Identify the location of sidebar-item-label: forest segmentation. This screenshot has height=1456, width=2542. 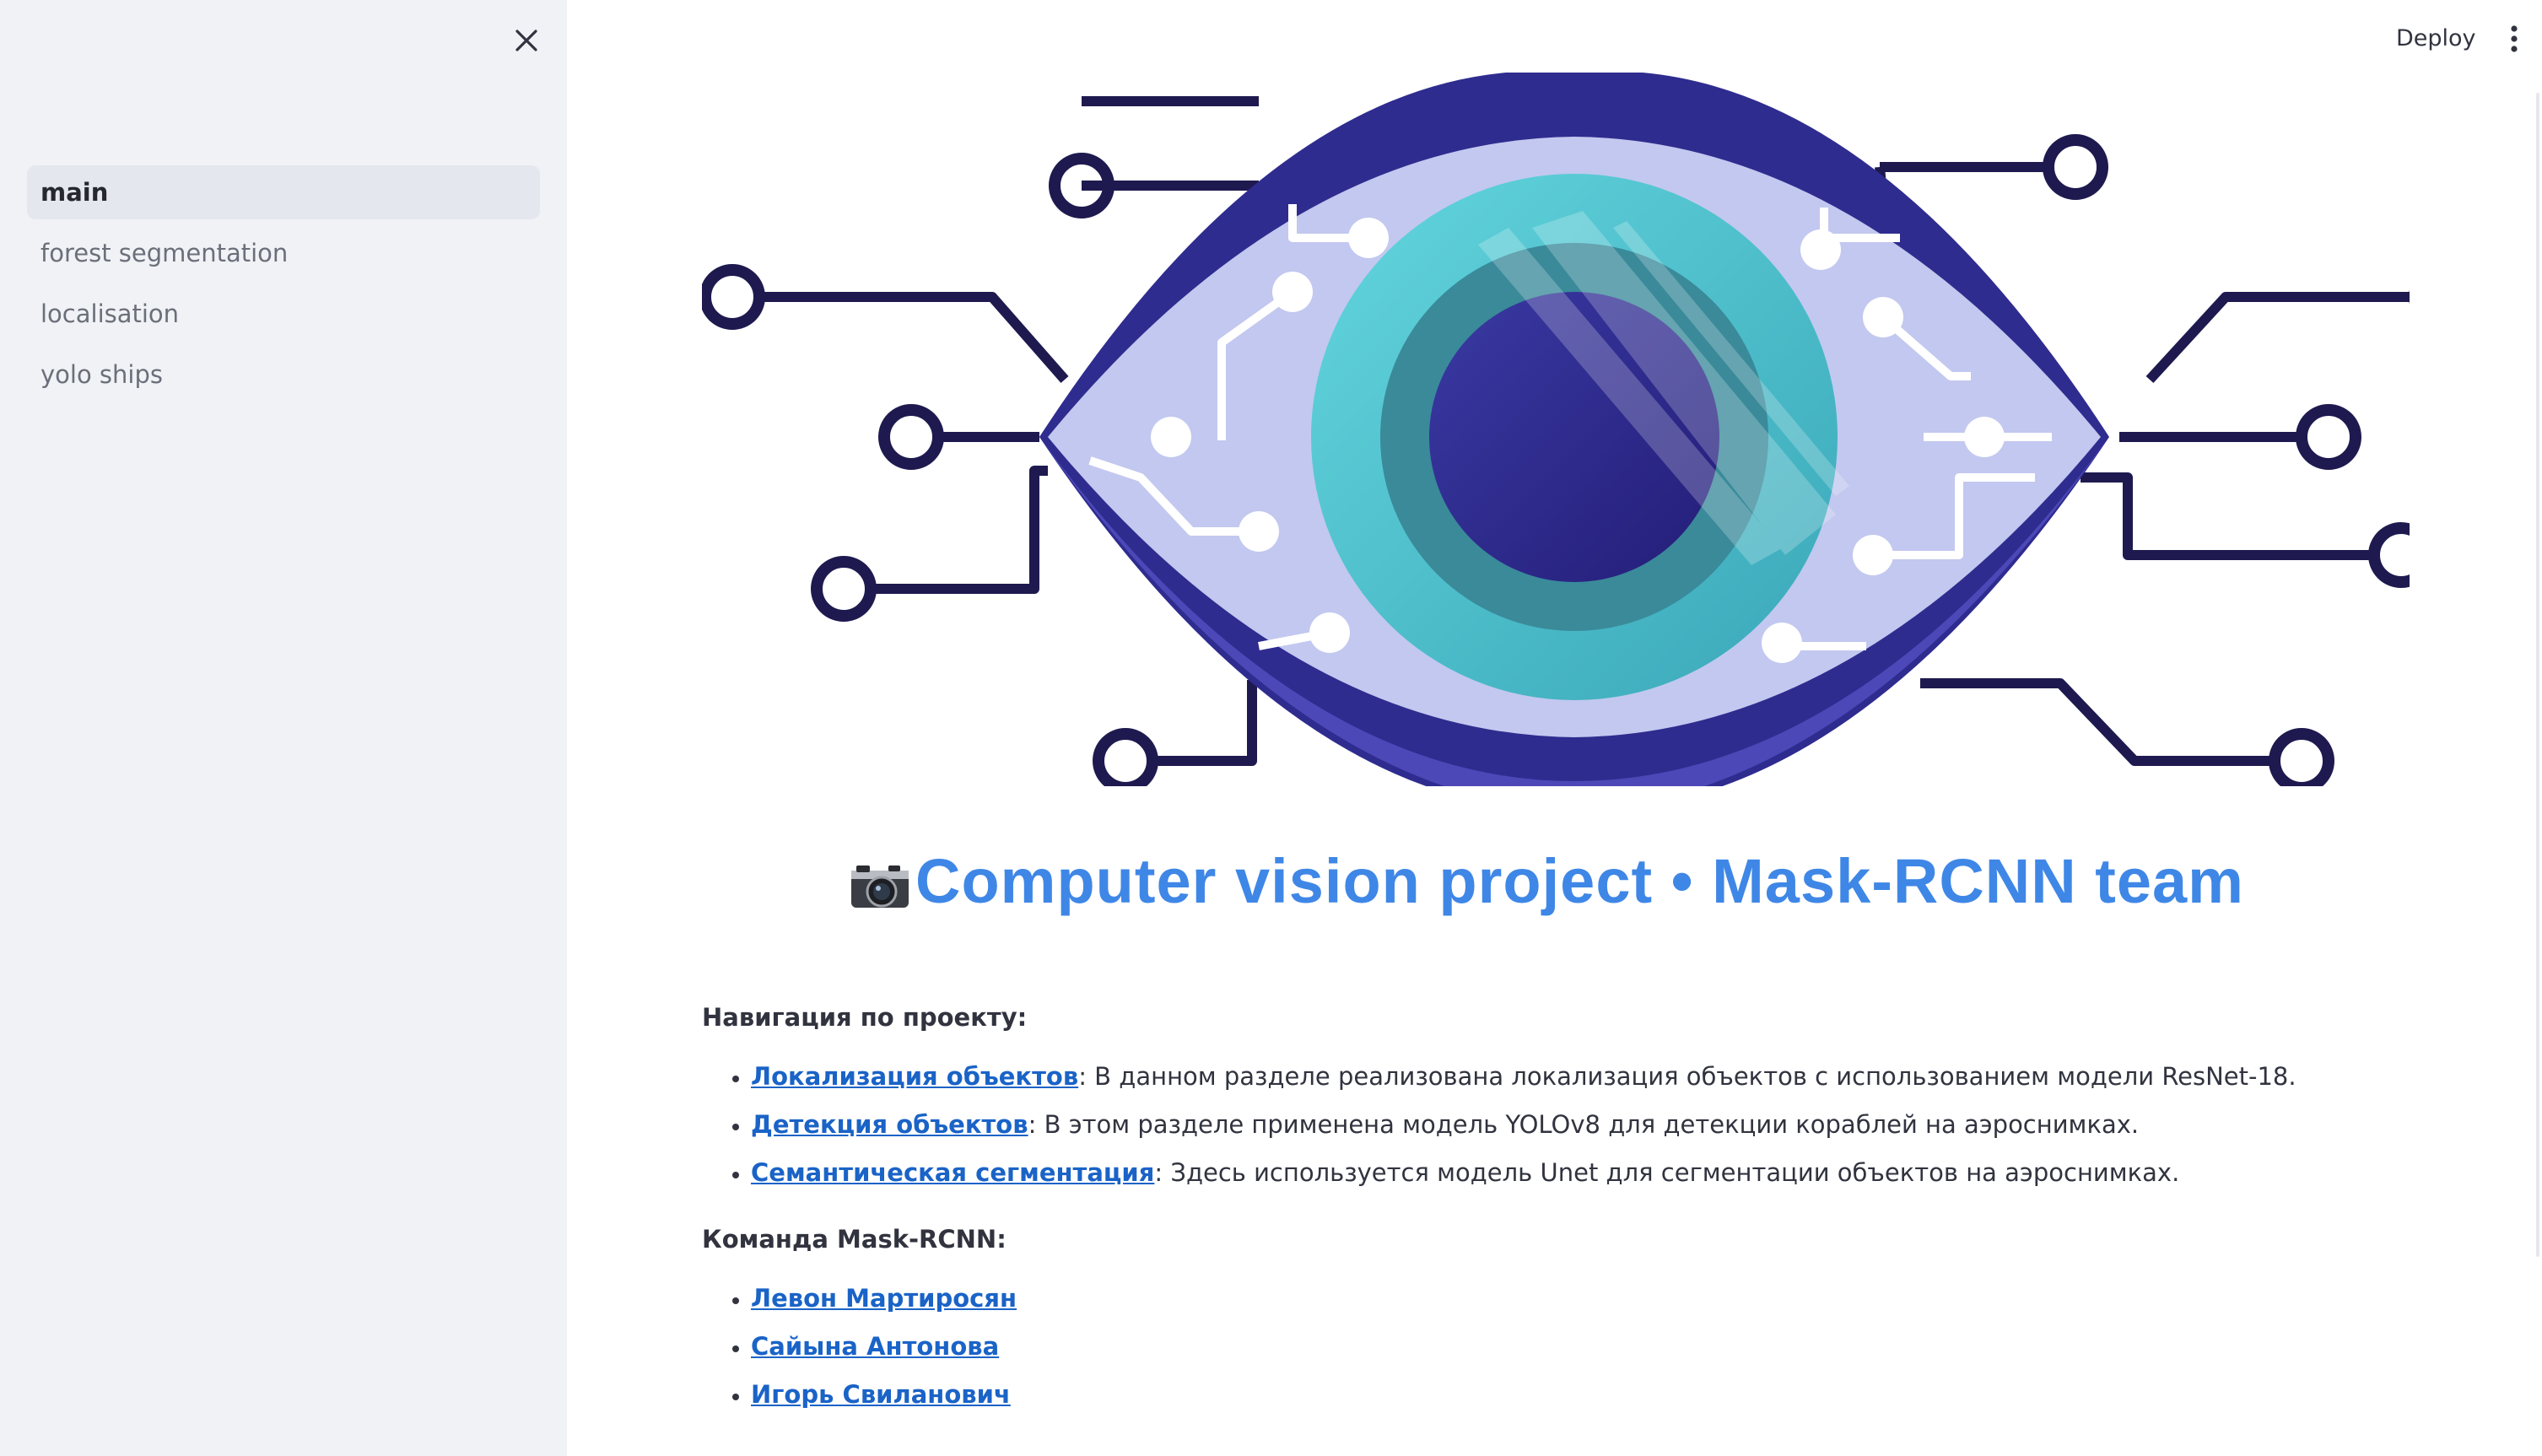
(164, 253).